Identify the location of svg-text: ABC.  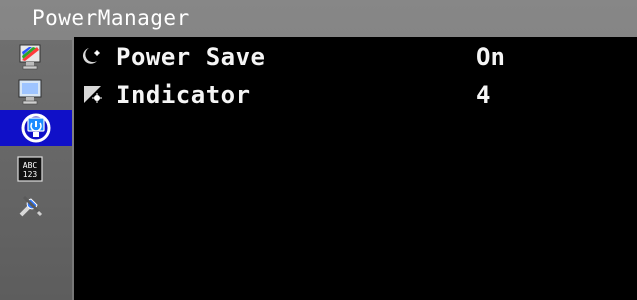
(30, 165).